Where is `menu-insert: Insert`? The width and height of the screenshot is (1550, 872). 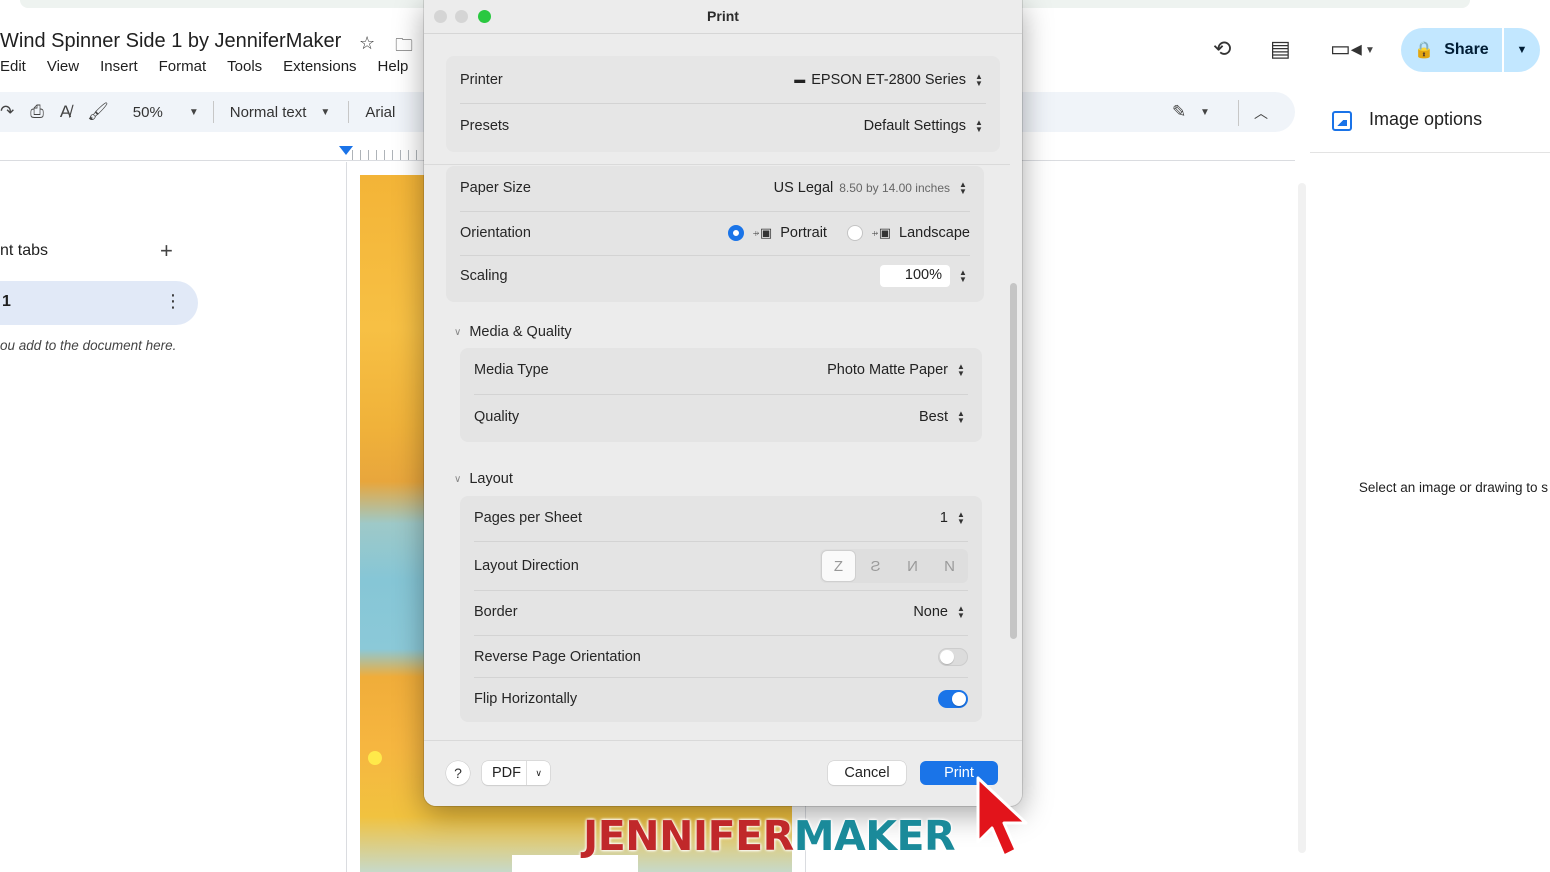 menu-insert: Insert is located at coordinates (119, 66).